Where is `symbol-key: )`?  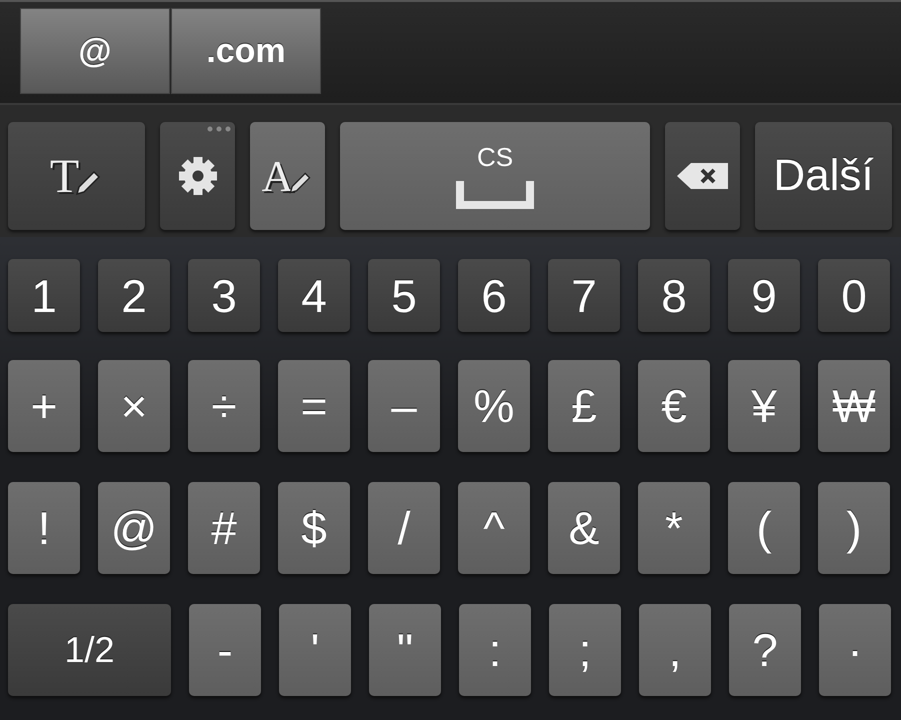 symbol-key: ) is located at coordinates (854, 528).